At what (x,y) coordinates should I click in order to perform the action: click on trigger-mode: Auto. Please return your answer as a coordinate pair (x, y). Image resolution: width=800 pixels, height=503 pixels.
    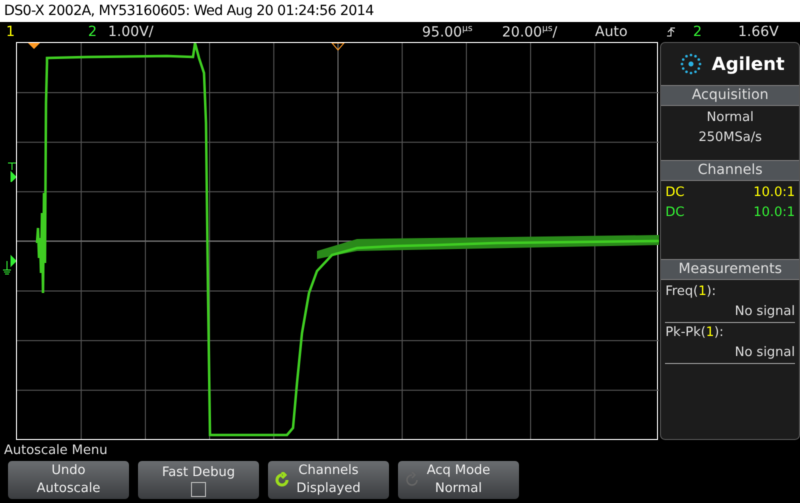
    Looking at the image, I should click on (611, 32).